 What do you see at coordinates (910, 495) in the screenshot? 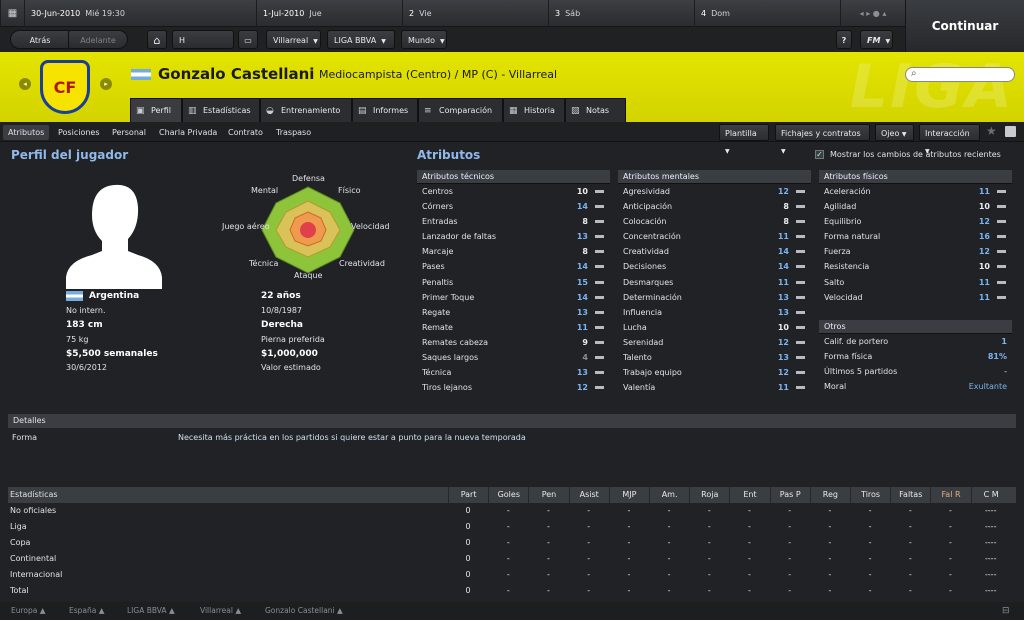
I see `stats-column-header: Faltas` at bounding box center [910, 495].